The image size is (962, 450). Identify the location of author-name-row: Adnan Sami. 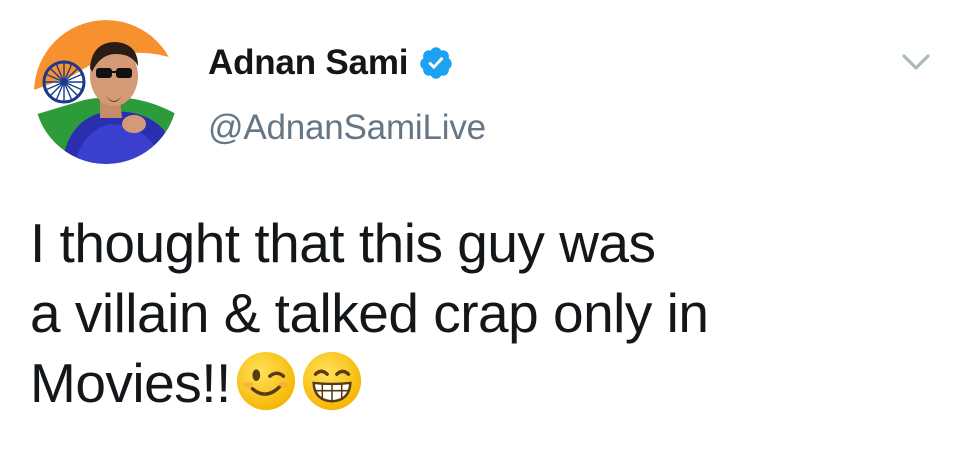
(331, 63).